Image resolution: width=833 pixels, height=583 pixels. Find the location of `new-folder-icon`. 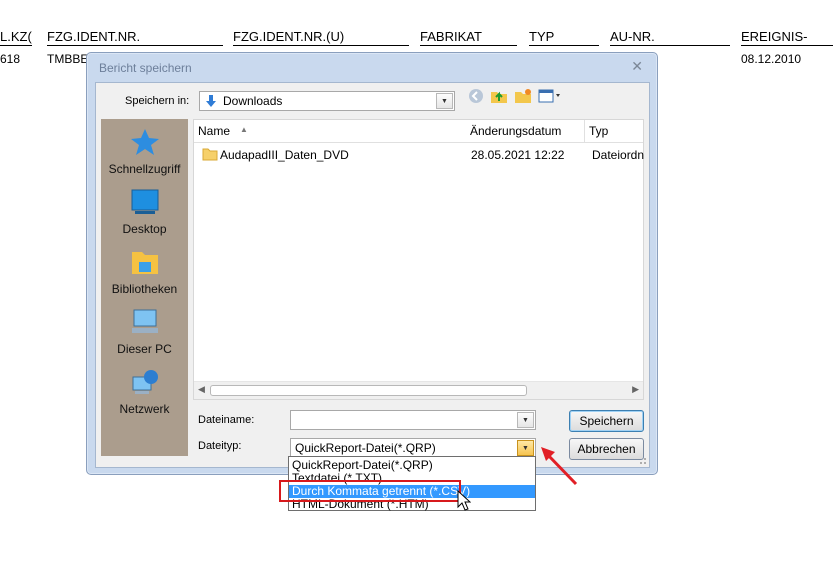

new-folder-icon is located at coordinates (523, 96).